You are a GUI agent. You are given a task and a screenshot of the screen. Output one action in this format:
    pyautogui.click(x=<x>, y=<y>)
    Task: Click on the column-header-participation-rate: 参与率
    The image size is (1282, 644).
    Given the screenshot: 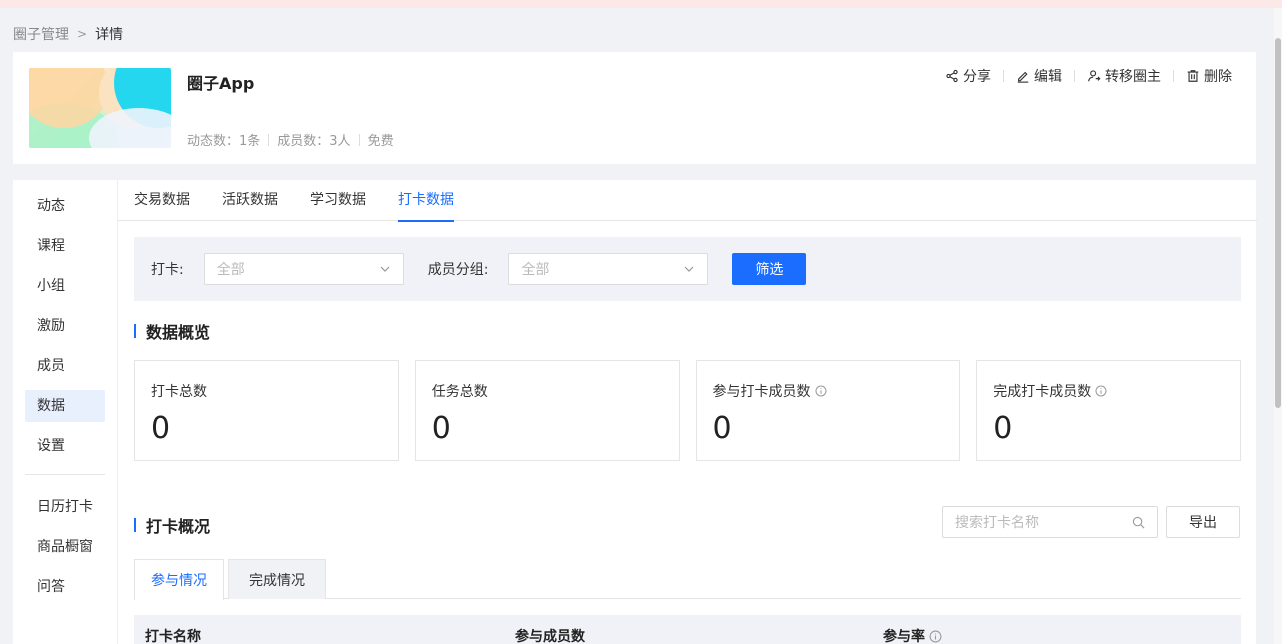 What is the action you would take?
    pyautogui.click(x=912, y=635)
    